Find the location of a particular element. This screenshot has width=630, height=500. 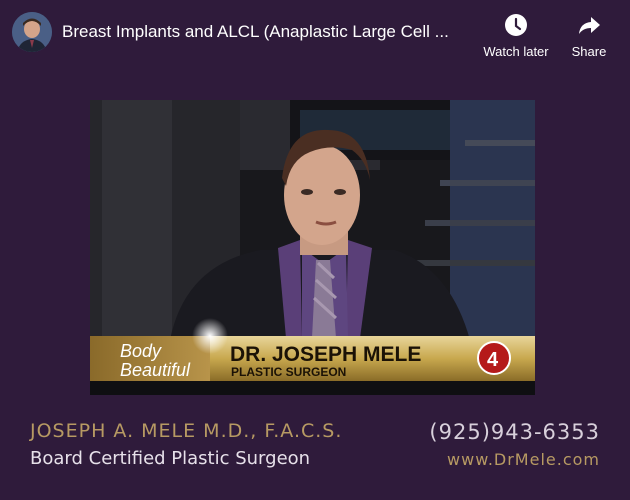

channel-avatar is located at coordinates (32, 32).